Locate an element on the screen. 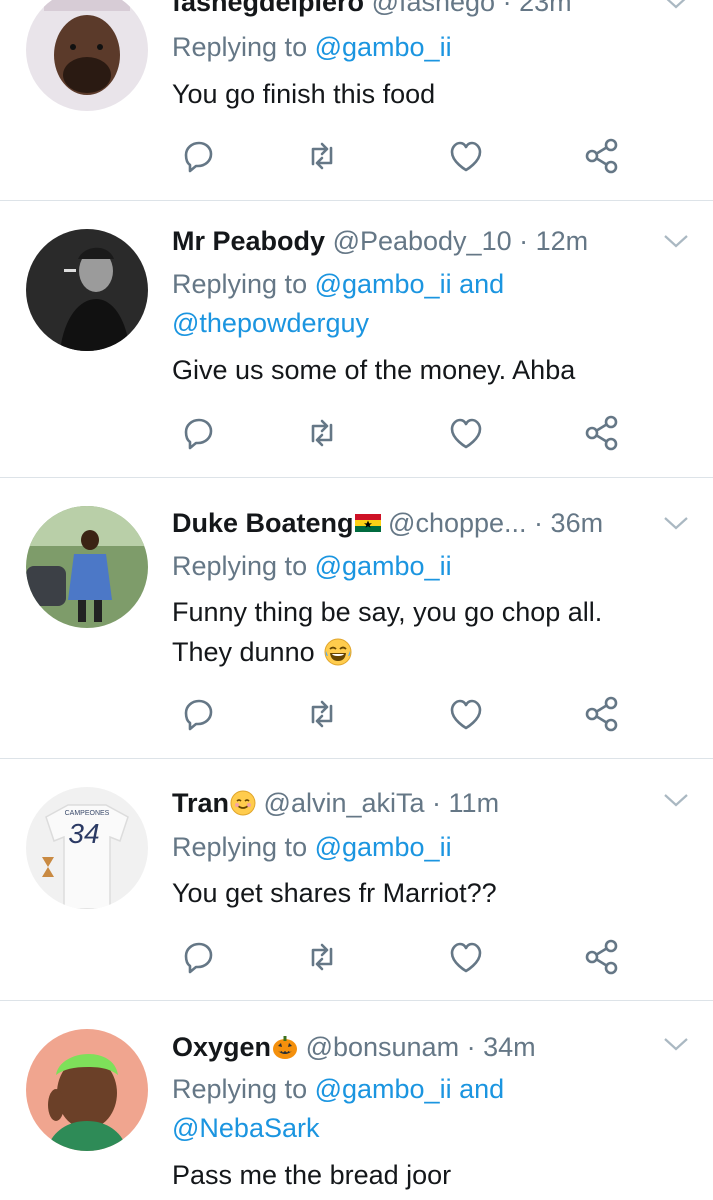  mention-link: @thepowderguy is located at coordinates (270, 323).